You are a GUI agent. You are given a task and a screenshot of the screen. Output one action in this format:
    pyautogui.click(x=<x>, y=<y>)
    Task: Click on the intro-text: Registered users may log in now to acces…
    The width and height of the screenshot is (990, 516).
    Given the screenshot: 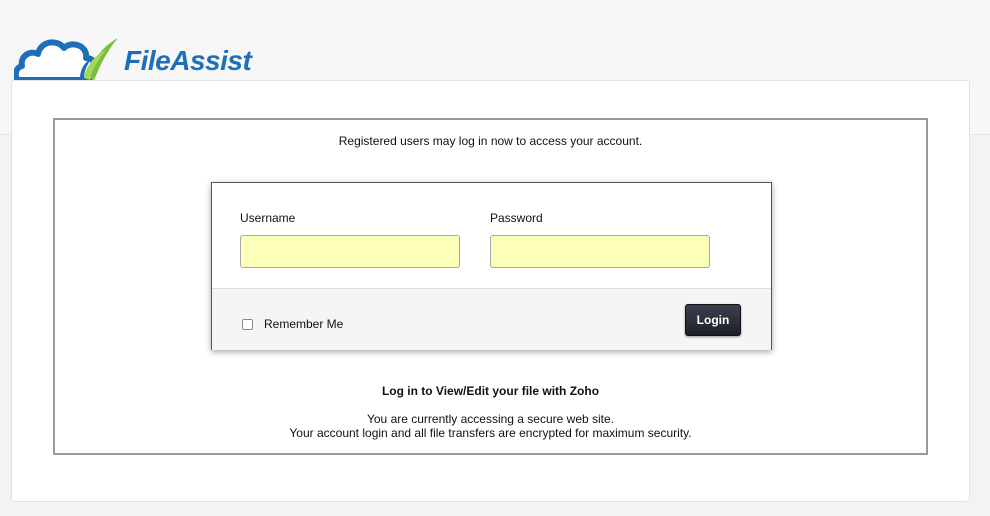 What is the action you would take?
    pyautogui.click(x=490, y=141)
    